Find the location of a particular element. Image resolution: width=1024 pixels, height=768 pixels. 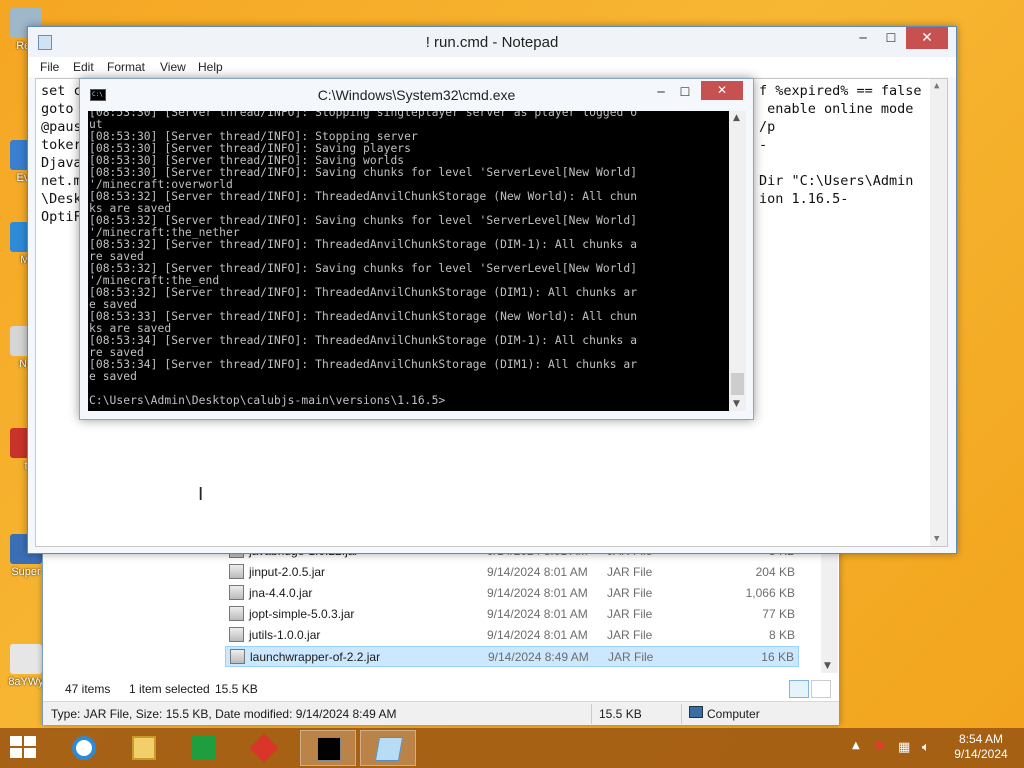

file-size: 1,066 KB is located at coordinates (770, 593).